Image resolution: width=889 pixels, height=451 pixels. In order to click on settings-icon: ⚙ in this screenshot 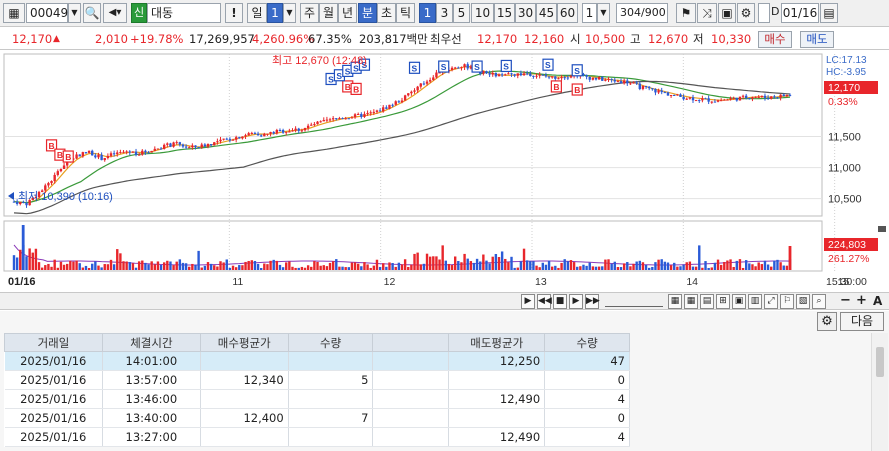, I will do `click(746, 13)`.